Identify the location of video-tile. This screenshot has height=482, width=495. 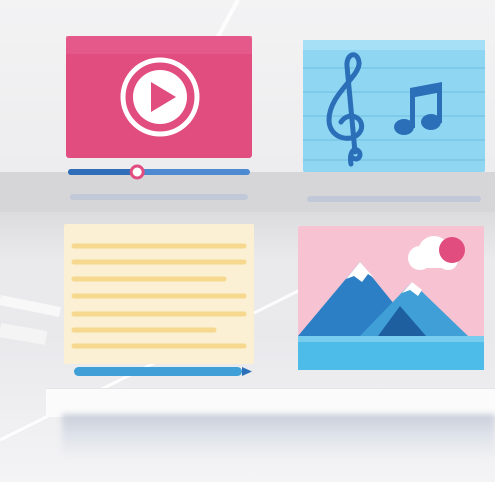
(159, 120).